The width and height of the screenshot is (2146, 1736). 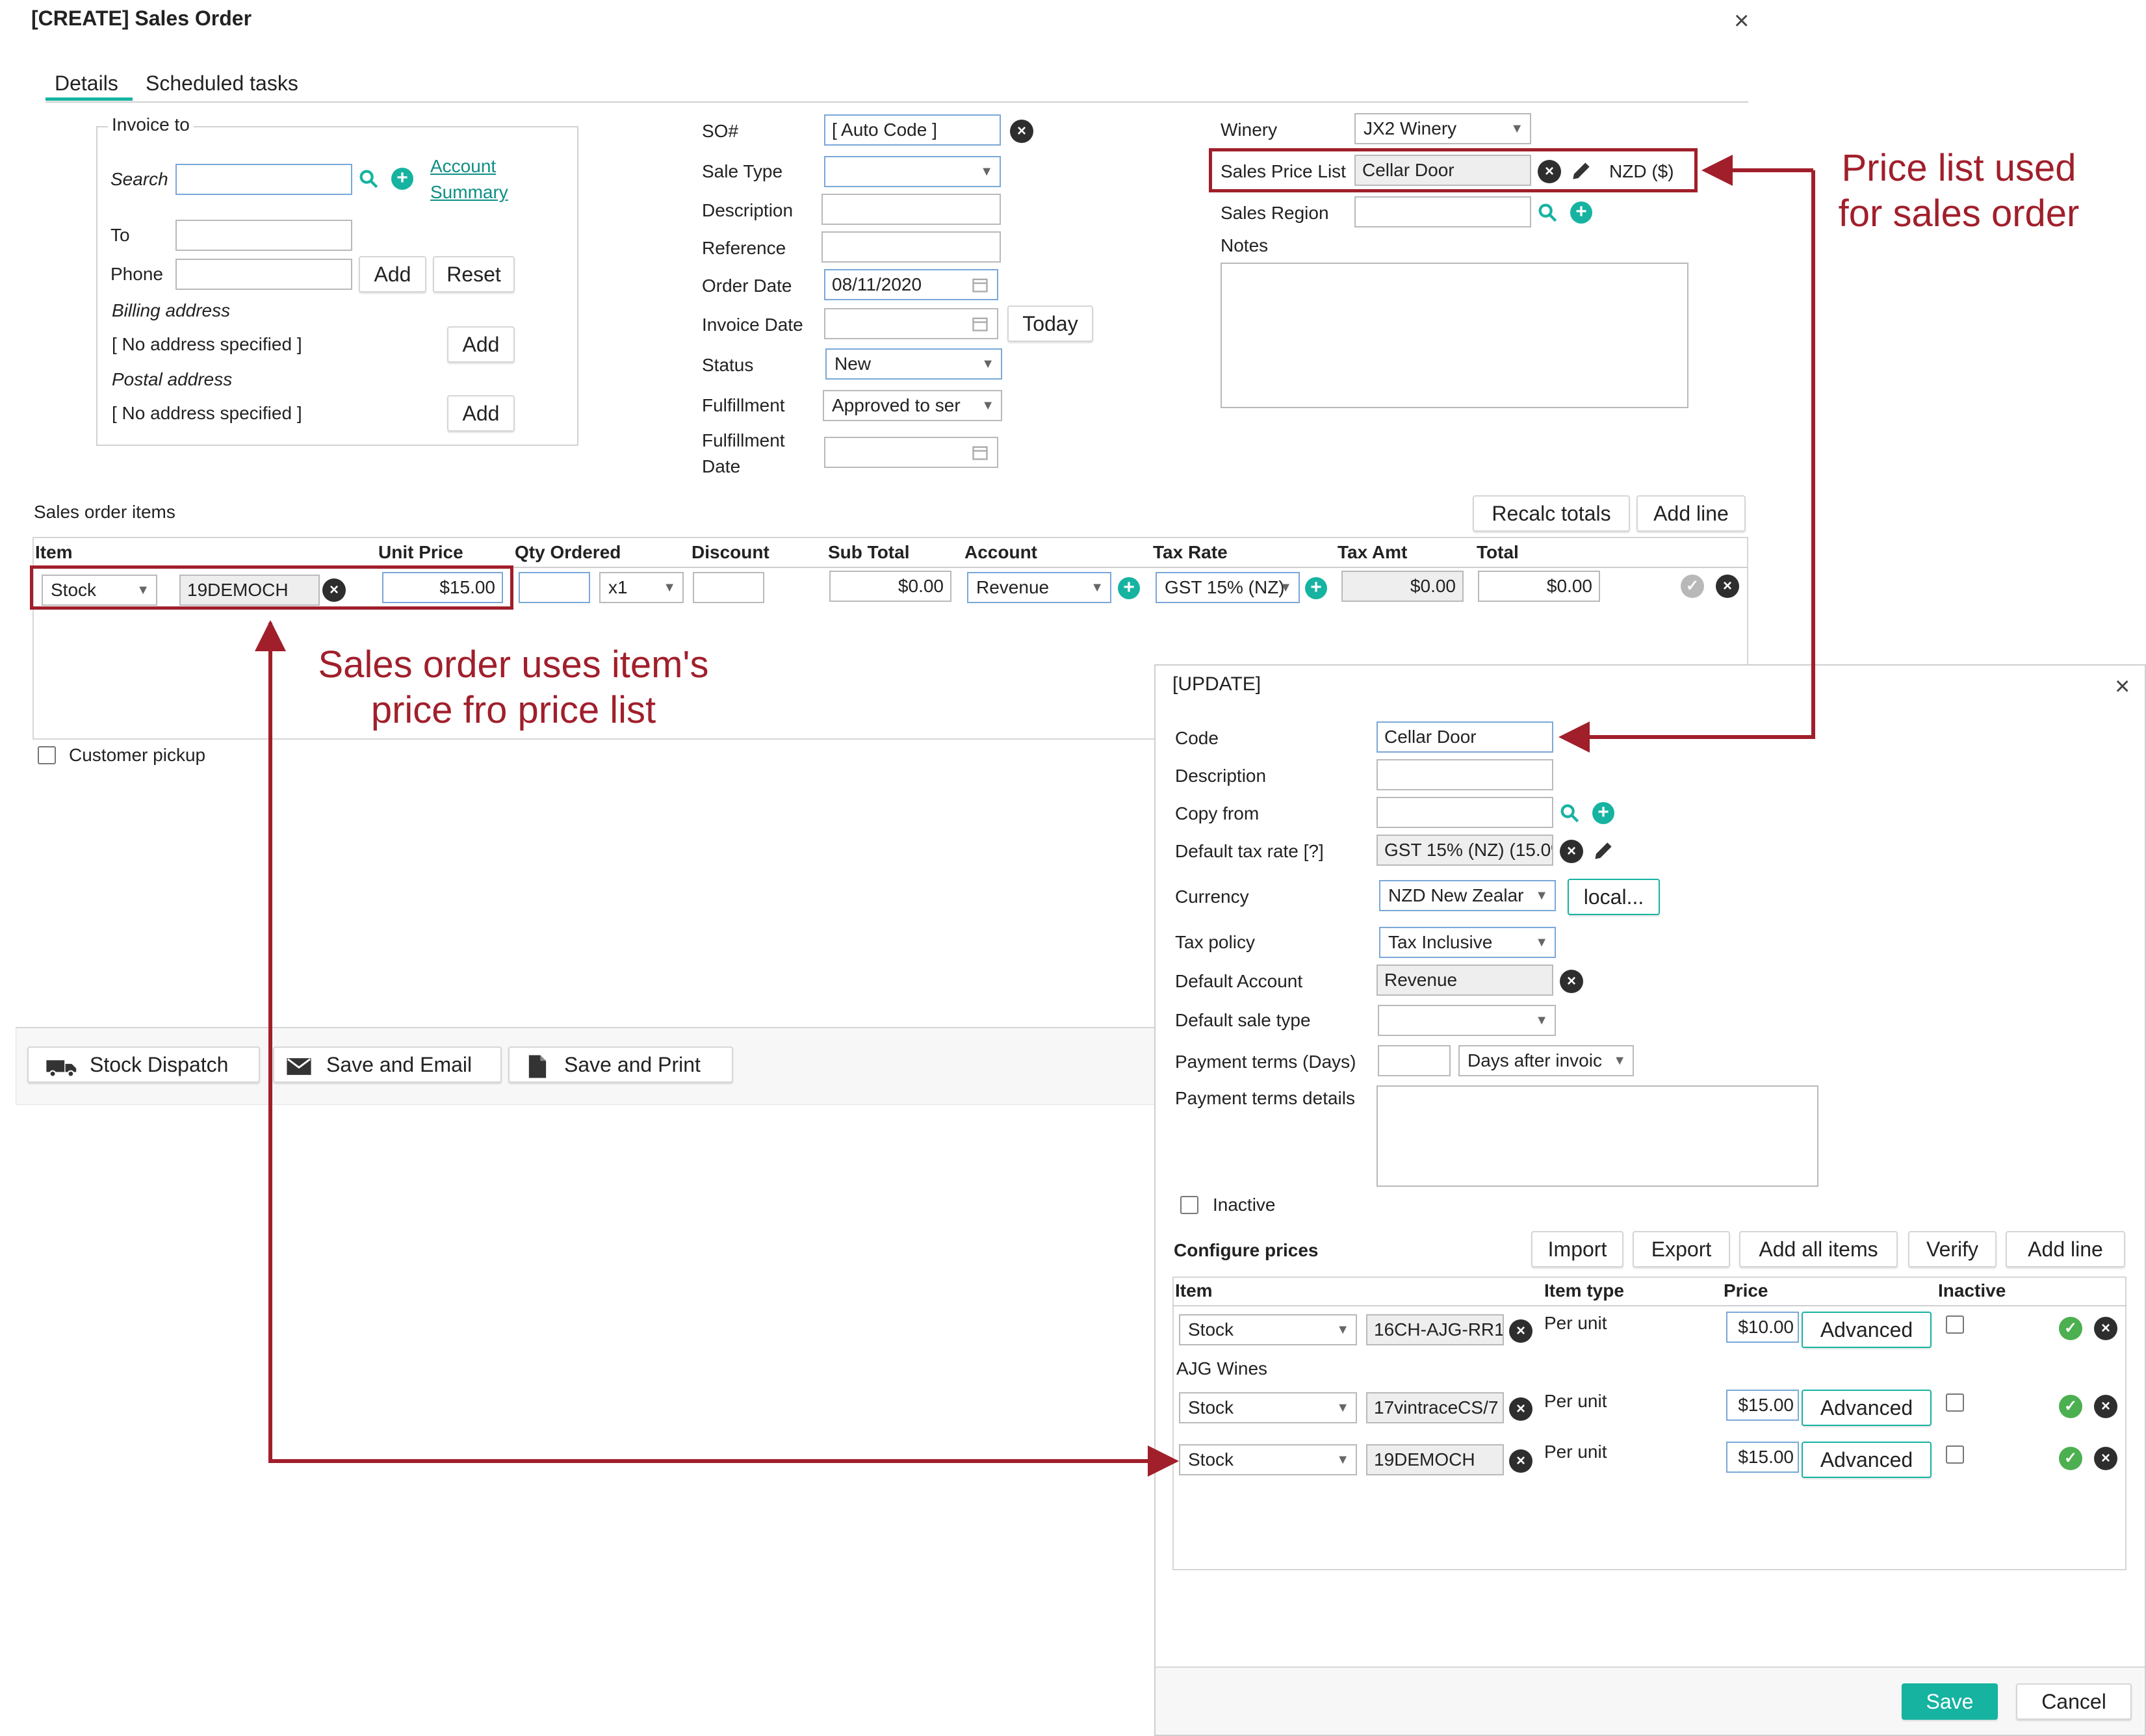 What do you see at coordinates (264, 235) in the screenshot?
I see `to-input` at bounding box center [264, 235].